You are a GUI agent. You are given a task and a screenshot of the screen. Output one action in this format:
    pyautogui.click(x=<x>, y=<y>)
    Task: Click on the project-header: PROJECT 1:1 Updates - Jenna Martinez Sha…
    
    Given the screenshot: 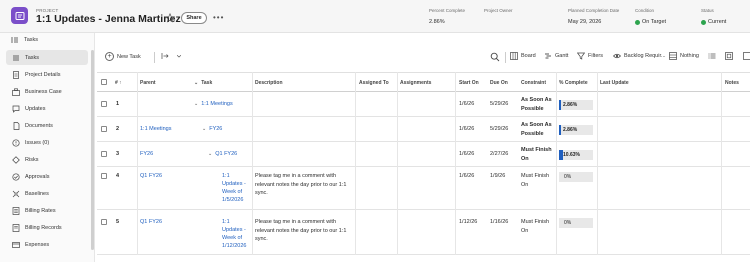 What is the action you would take?
    pyautogui.click(x=375, y=16)
    